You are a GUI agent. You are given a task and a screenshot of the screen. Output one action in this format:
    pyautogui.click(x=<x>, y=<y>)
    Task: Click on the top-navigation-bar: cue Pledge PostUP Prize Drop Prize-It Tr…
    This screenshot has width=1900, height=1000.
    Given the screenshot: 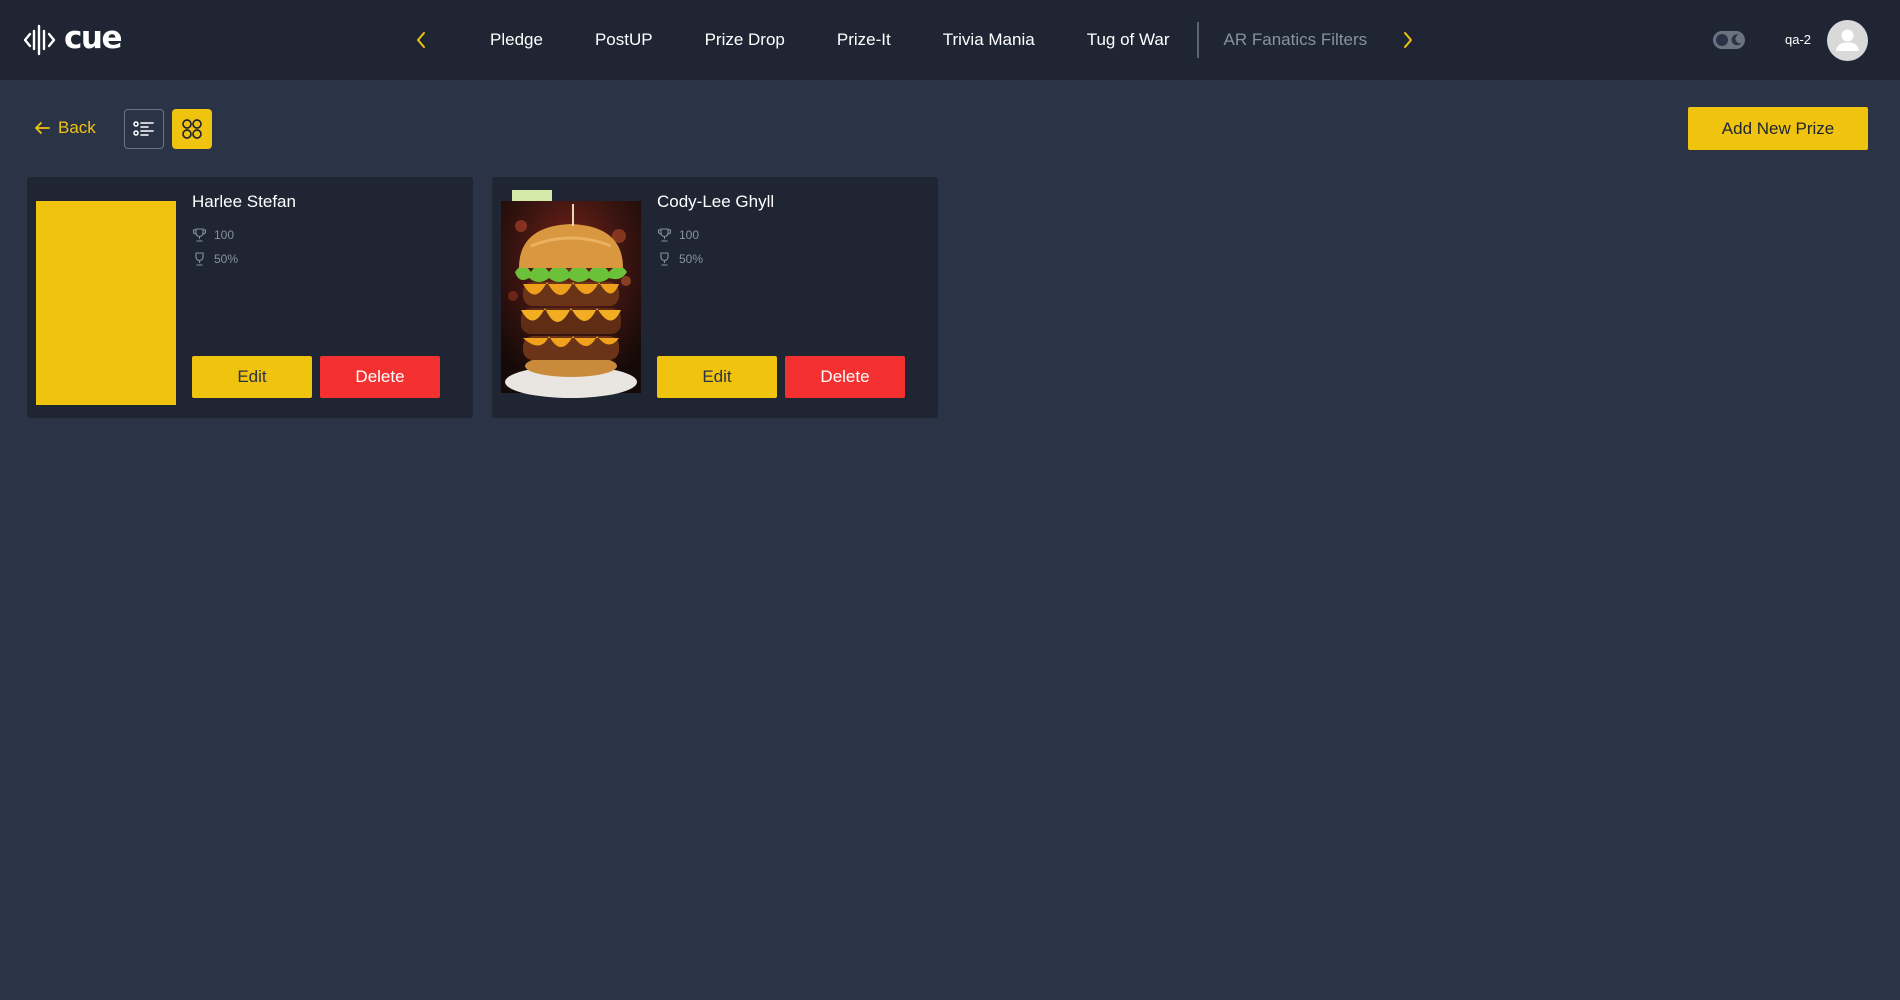 What is the action you would take?
    pyautogui.click(x=950, y=40)
    